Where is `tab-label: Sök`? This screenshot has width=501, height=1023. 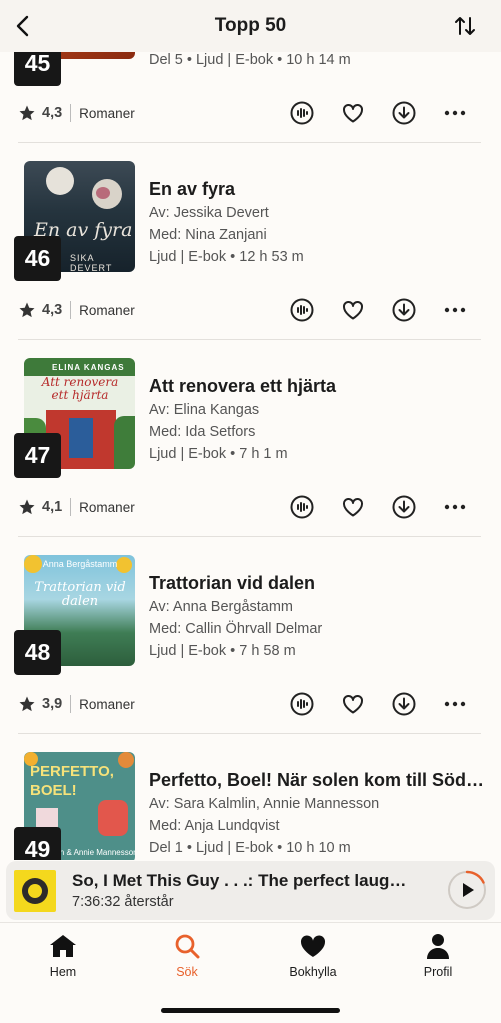
tab-label: Sök is located at coordinates (187, 972).